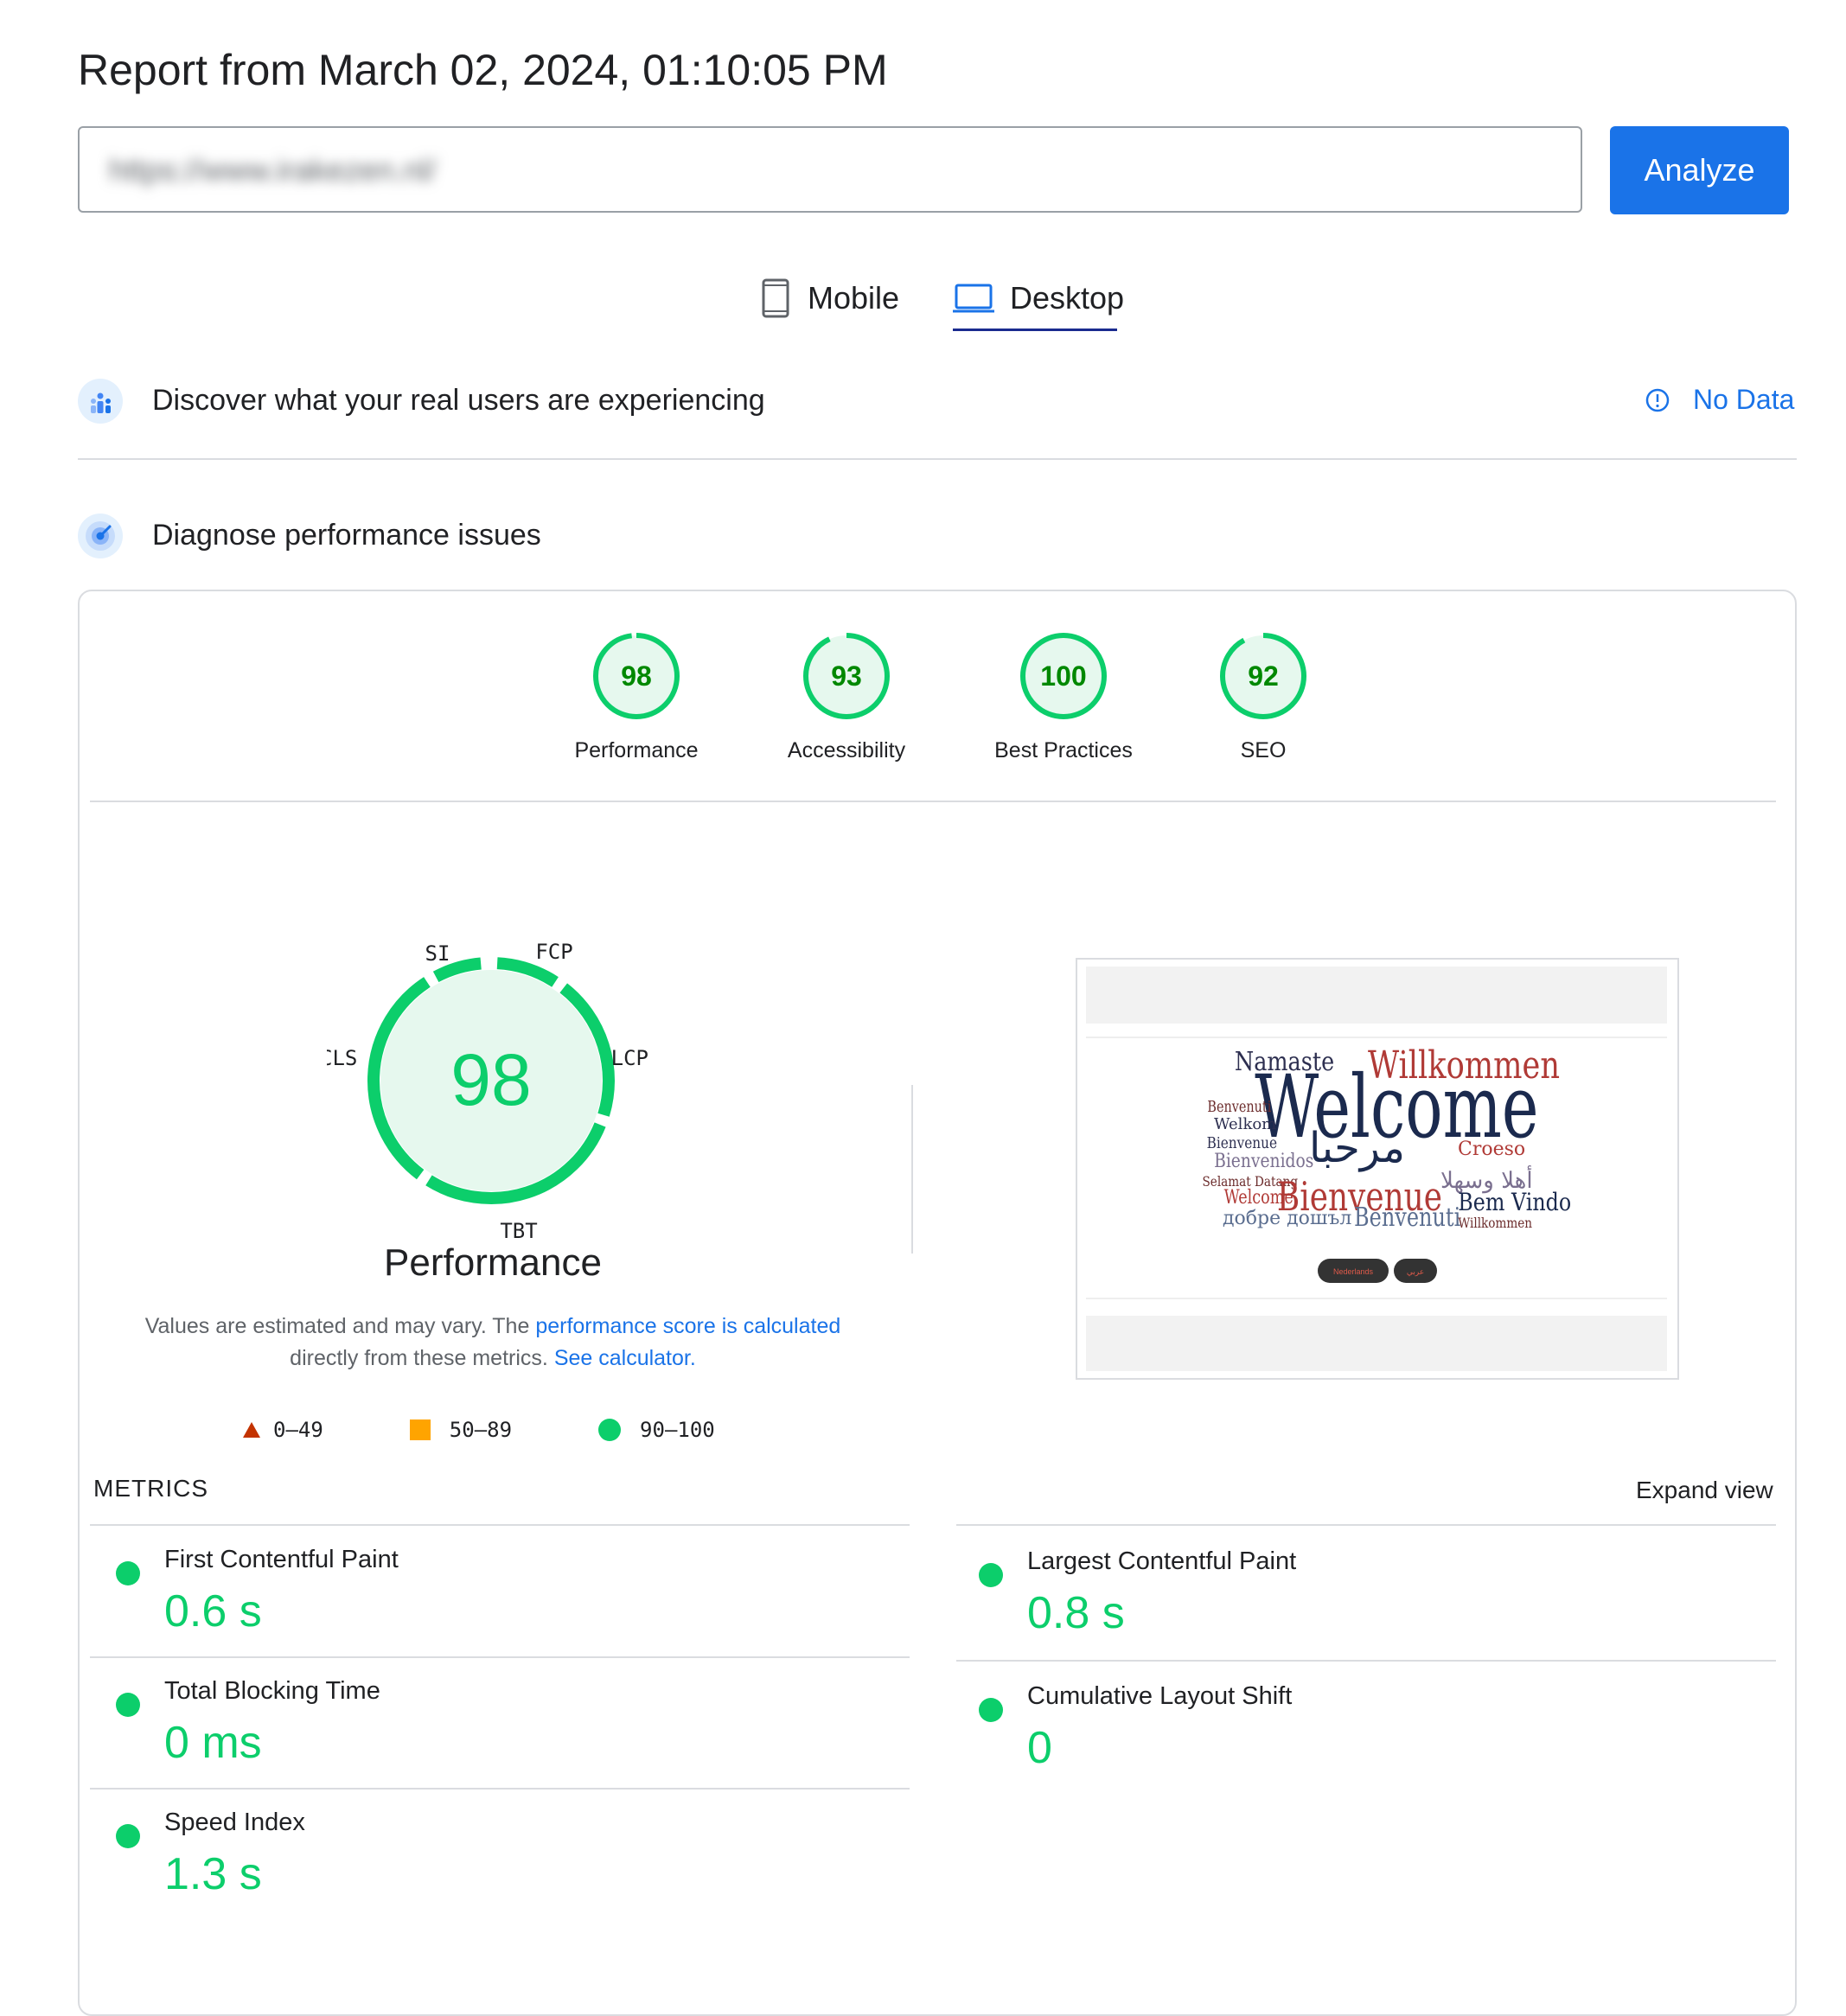 This screenshot has width=1846, height=2016. I want to click on word-willkommen-small: Willkommen, so click(1495, 1223).